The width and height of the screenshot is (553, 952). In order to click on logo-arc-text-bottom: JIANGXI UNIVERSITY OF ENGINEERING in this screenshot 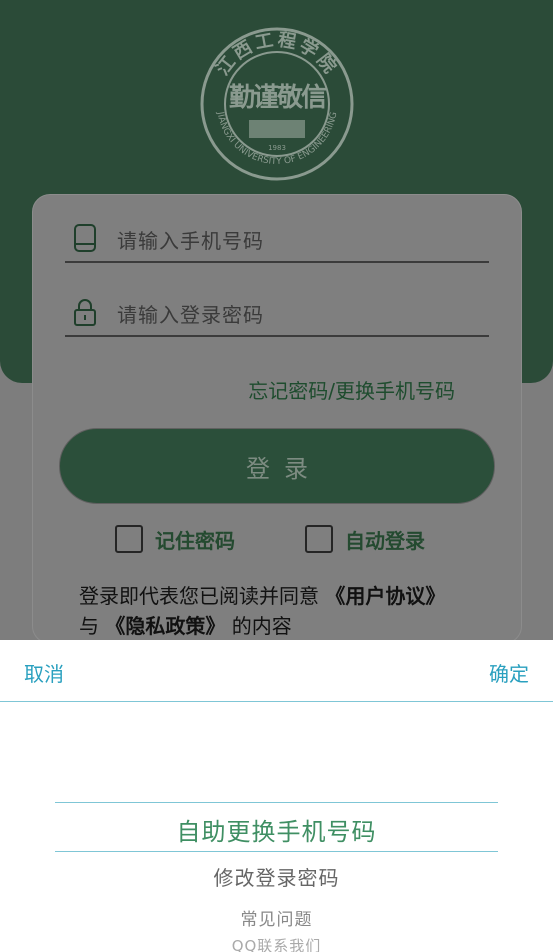, I will do `click(276, 138)`.